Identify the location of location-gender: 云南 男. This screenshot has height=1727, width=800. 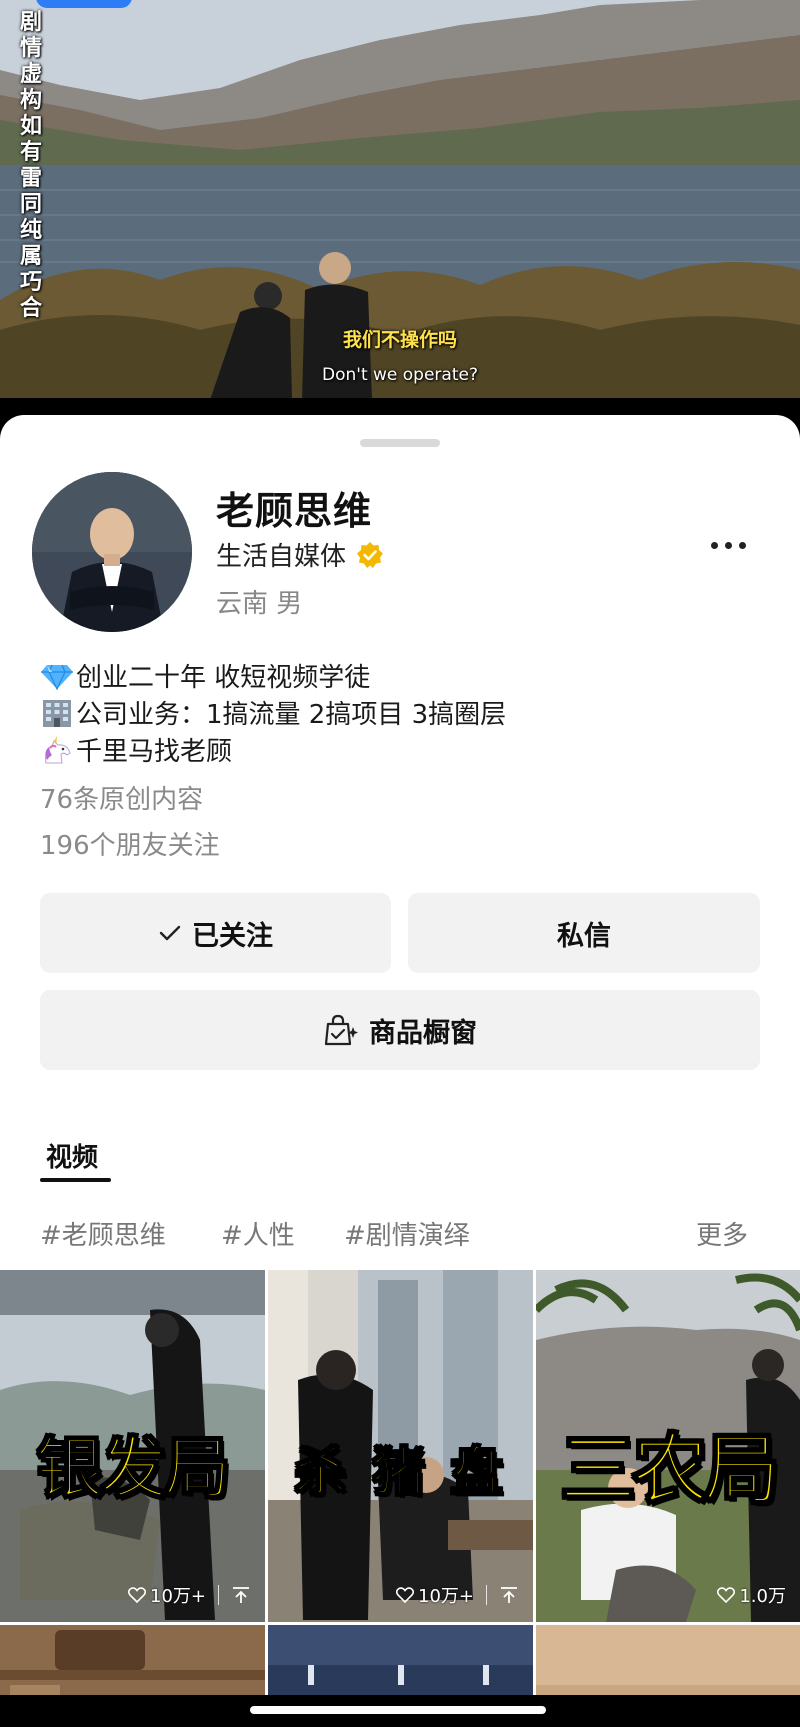
(259, 604).